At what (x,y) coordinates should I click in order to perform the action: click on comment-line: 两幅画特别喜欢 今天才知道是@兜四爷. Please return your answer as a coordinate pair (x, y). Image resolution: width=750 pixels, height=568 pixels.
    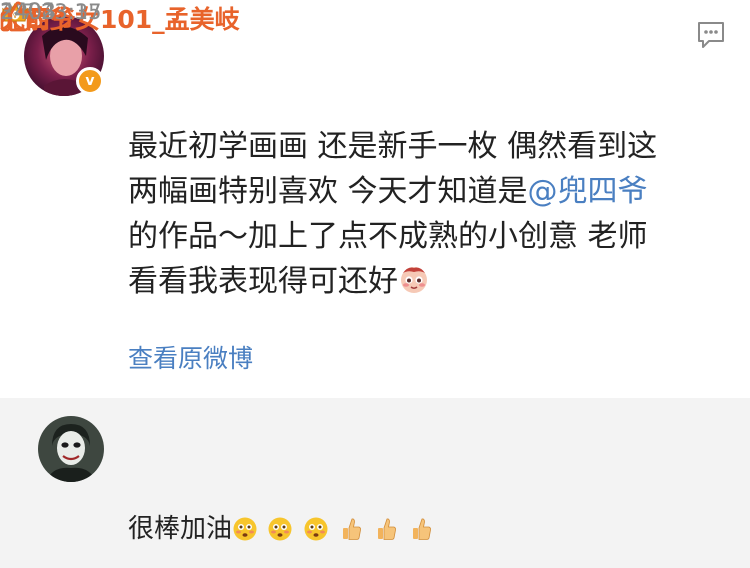
    Looking at the image, I should click on (428, 191).